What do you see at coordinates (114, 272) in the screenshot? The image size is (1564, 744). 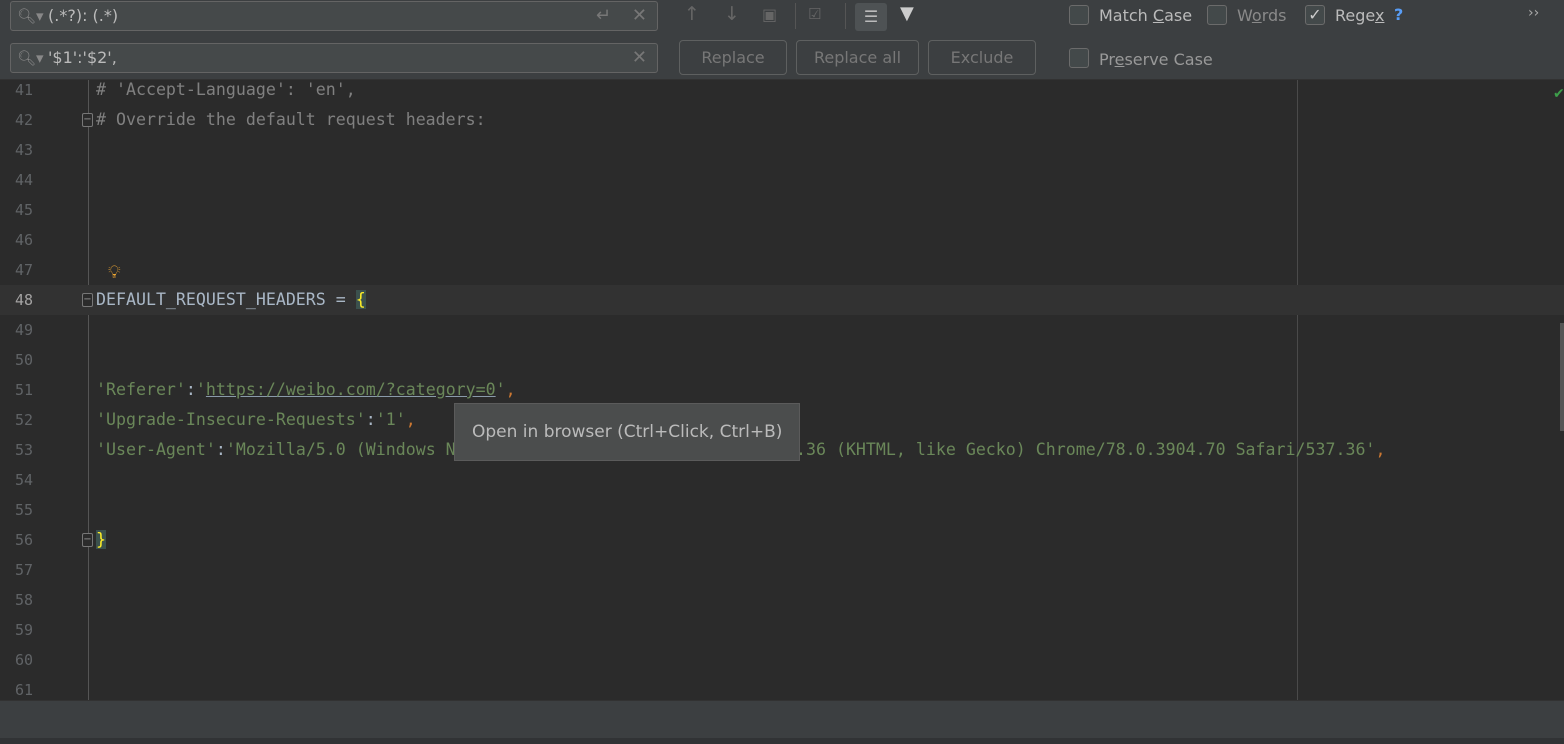 I see `lightbulb-icon: 💡︎` at bounding box center [114, 272].